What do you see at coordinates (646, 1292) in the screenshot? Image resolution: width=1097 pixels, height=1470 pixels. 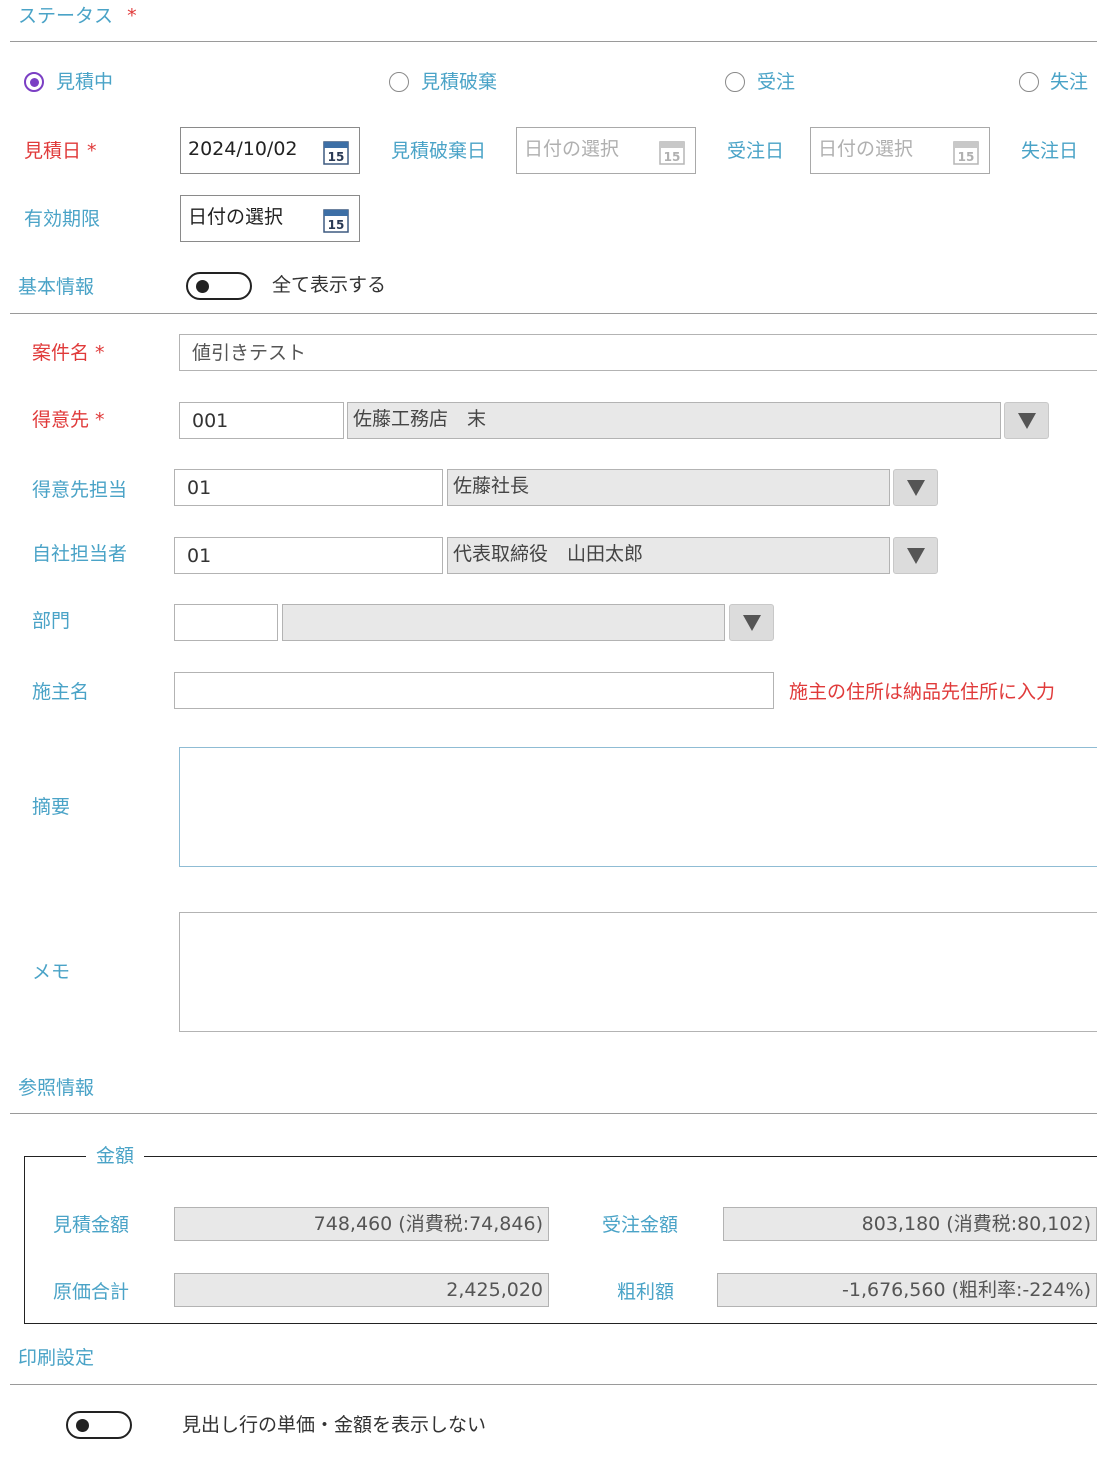 I see `gross-profit-label: 粗利額` at bounding box center [646, 1292].